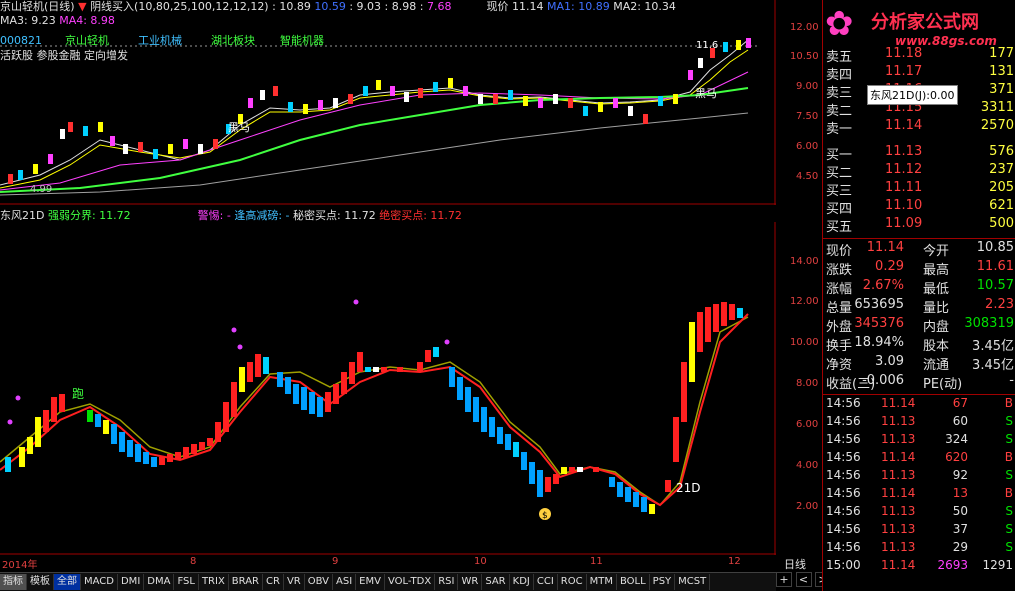  I want to click on zoom-in-button: +, so click(784, 579).